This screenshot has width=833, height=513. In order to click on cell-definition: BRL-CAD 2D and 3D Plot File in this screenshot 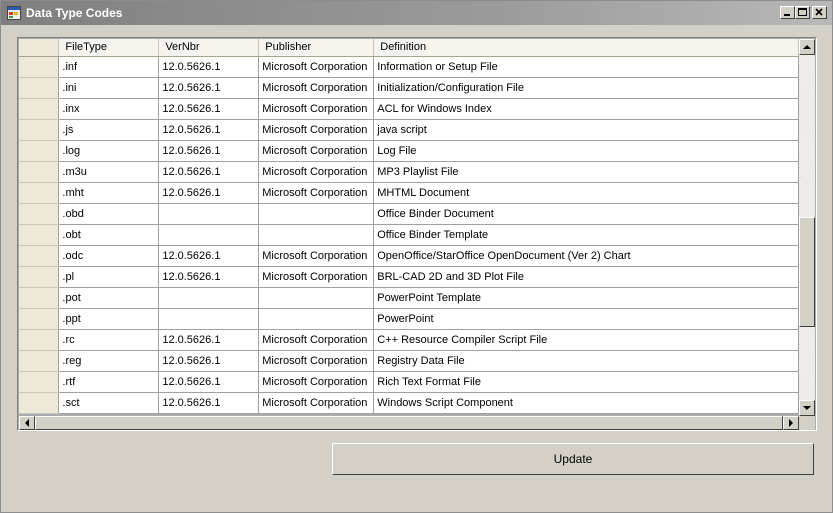, I will do `click(586, 277)`.